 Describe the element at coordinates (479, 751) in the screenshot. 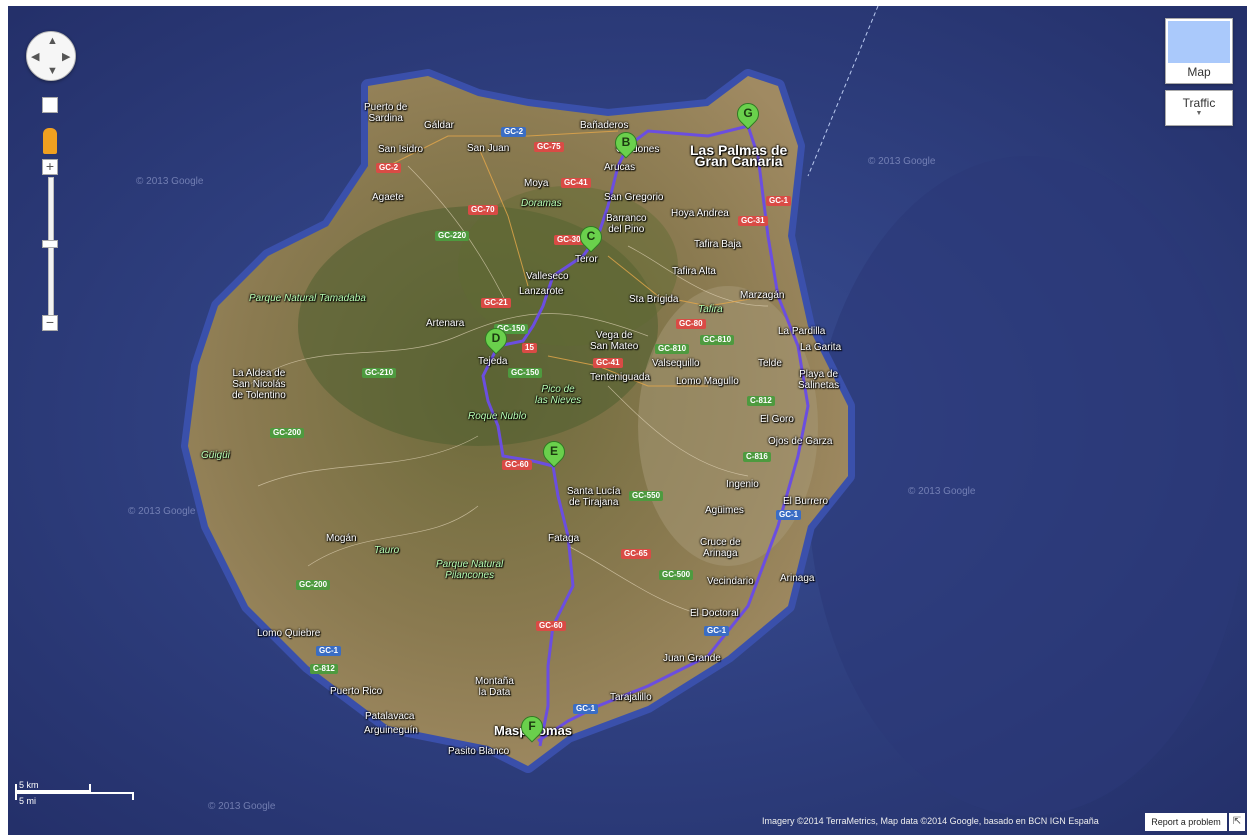

I see `place-pasito-blanco: Pasito Blanco` at that location.